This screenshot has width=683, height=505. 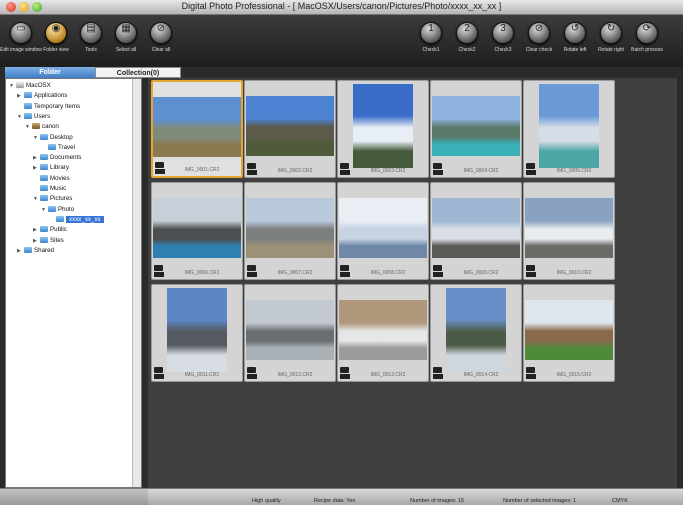 I want to click on thumbnail-filename: IMG_0008.CR2, so click(x=388, y=273).